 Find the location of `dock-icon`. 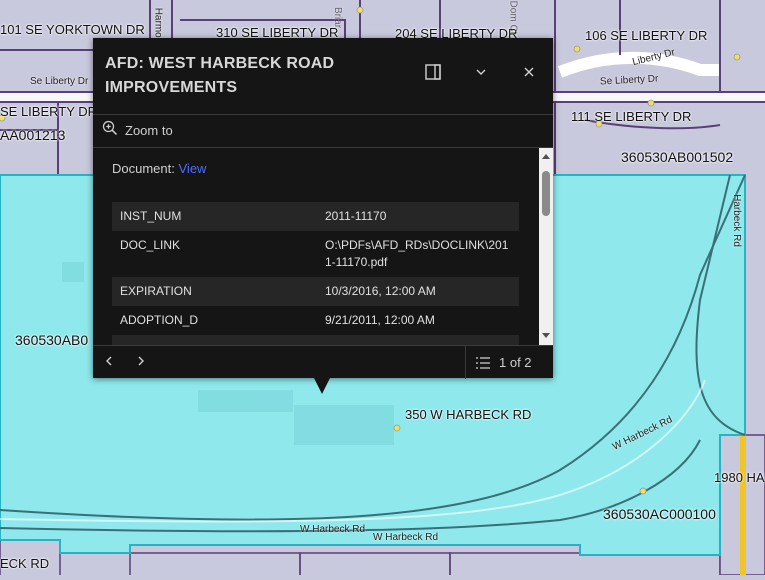

dock-icon is located at coordinates (433, 74).